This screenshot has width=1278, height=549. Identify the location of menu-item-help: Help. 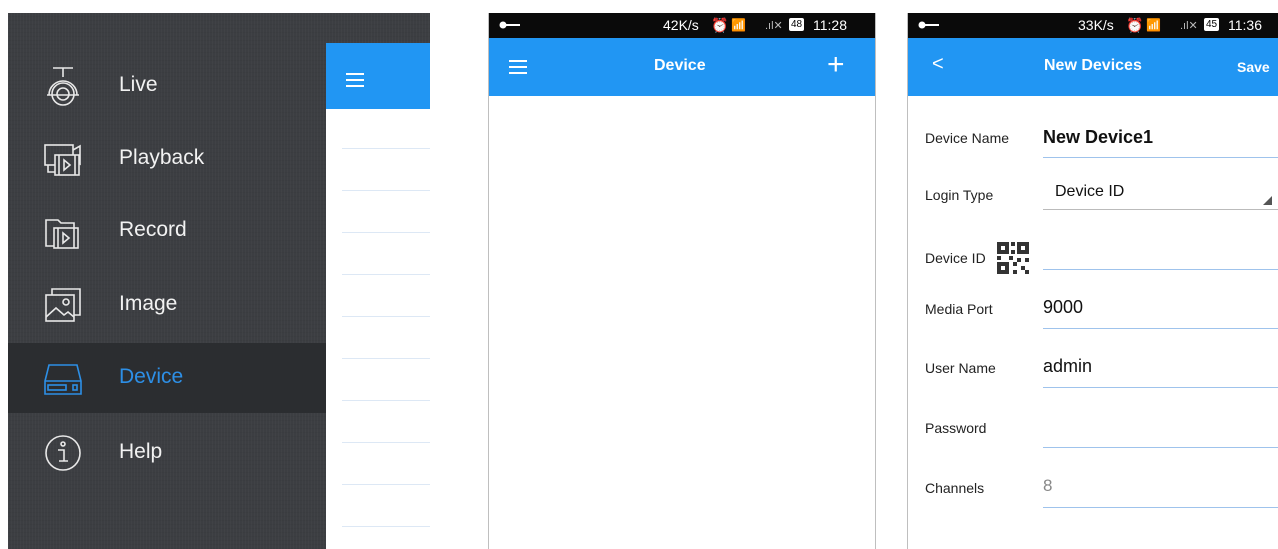
(167, 453).